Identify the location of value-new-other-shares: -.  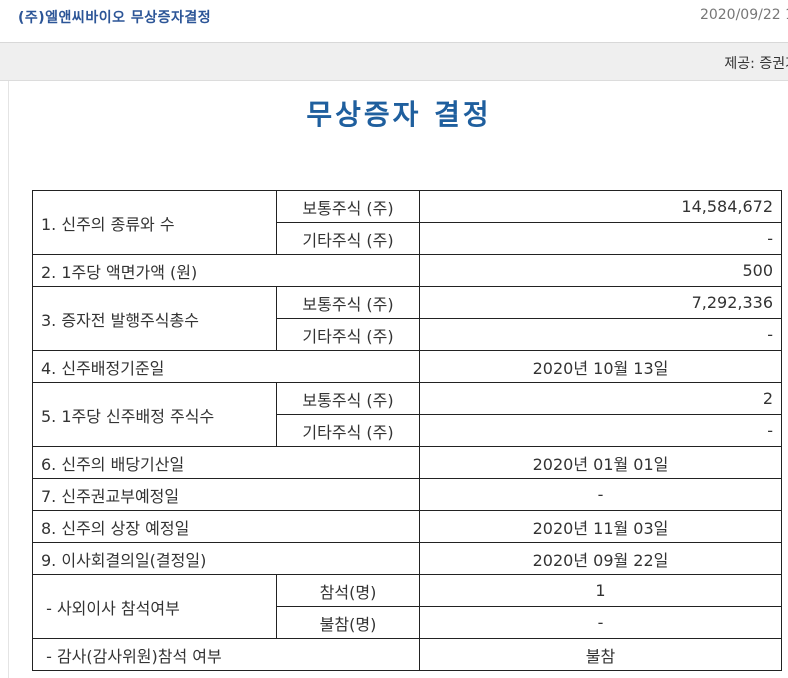
(600, 238).